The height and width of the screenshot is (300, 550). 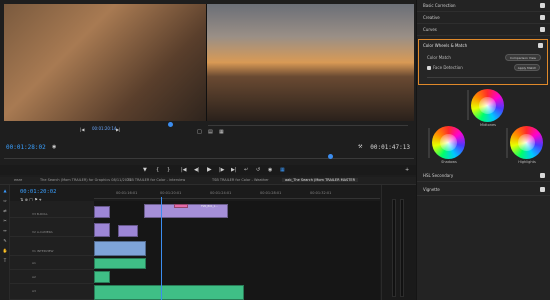 What do you see at coordinates (42, 232) in the screenshot?
I see `track-name: V2 A-CAMERA` at bounding box center [42, 232].